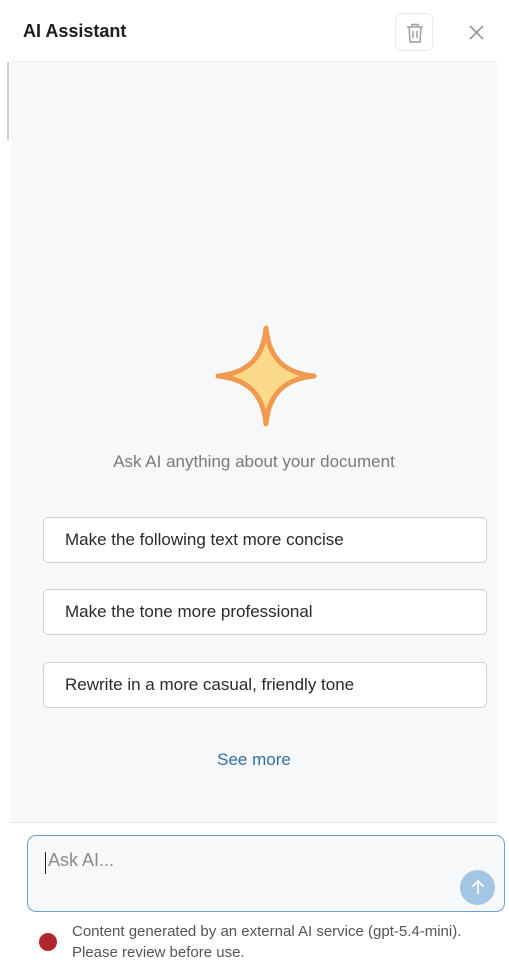  I want to click on see-more-link: See more, so click(254, 760).